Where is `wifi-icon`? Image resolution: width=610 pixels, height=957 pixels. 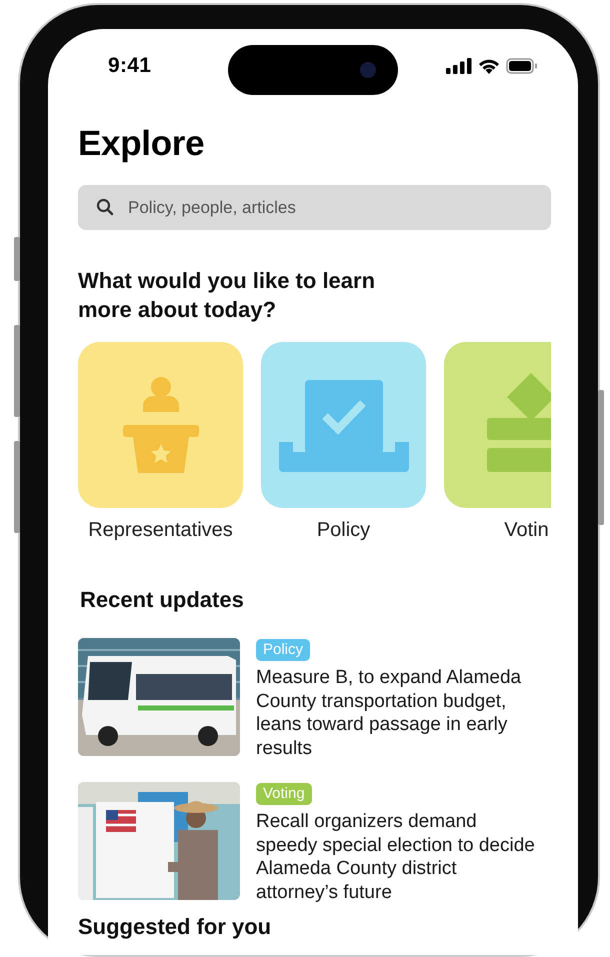
wifi-icon is located at coordinates (489, 66).